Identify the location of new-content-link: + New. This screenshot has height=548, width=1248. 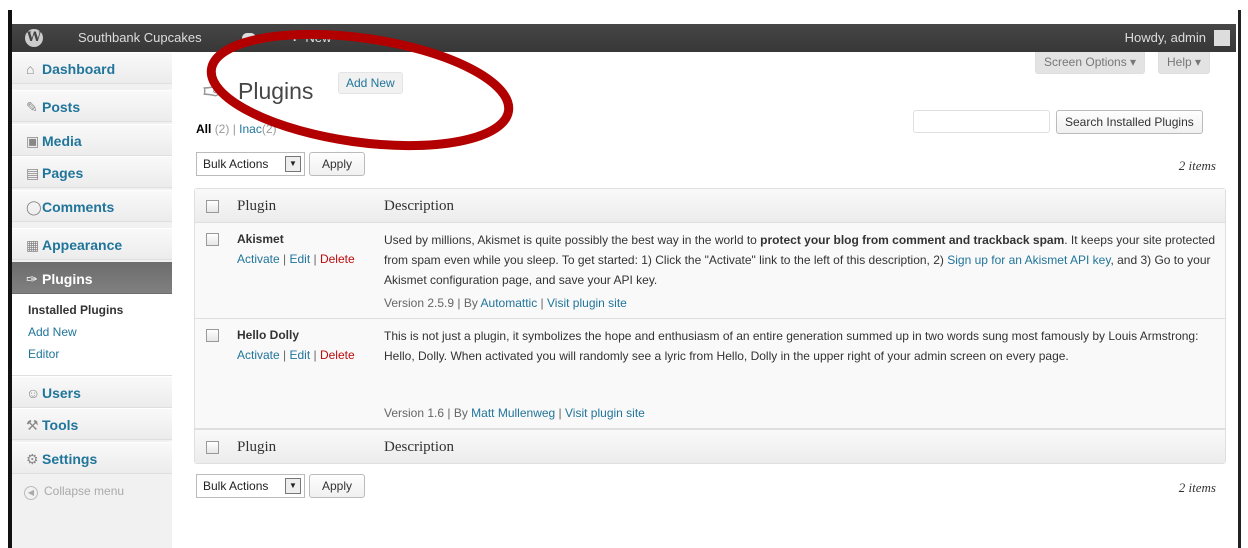
(310, 38).